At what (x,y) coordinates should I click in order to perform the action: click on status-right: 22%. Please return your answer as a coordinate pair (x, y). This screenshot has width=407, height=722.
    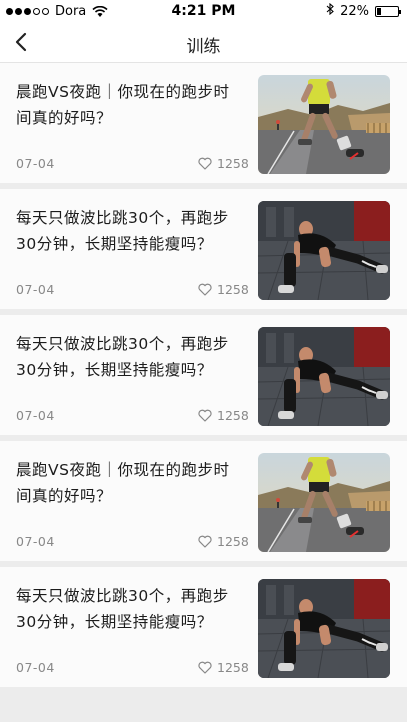
    Looking at the image, I should click on (363, 10).